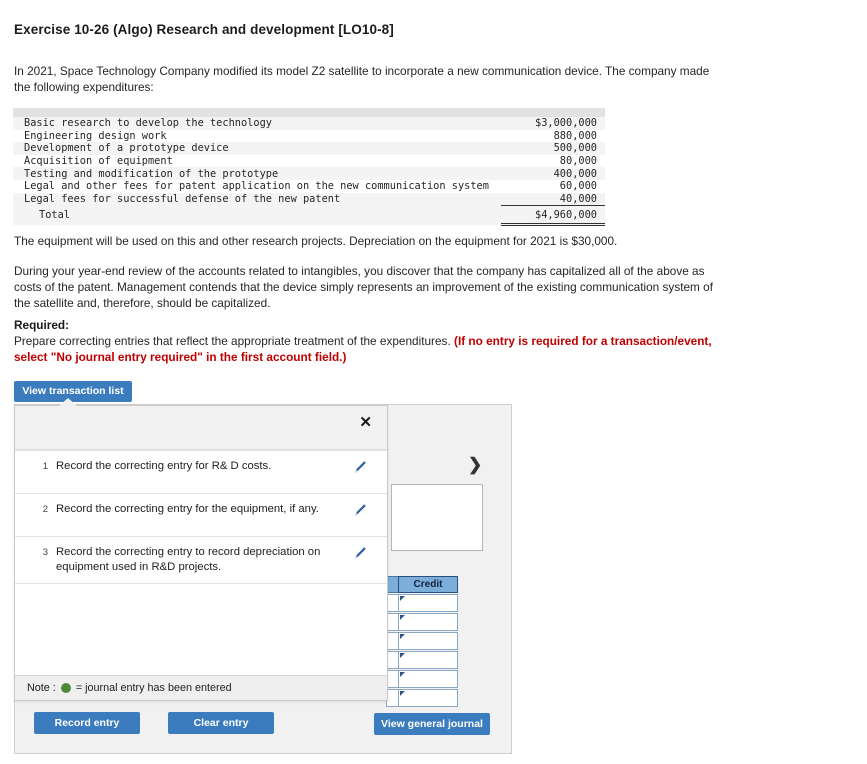  What do you see at coordinates (45, 466) in the screenshot?
I see `transaction-number: 1` at bounding box center [45, 466].